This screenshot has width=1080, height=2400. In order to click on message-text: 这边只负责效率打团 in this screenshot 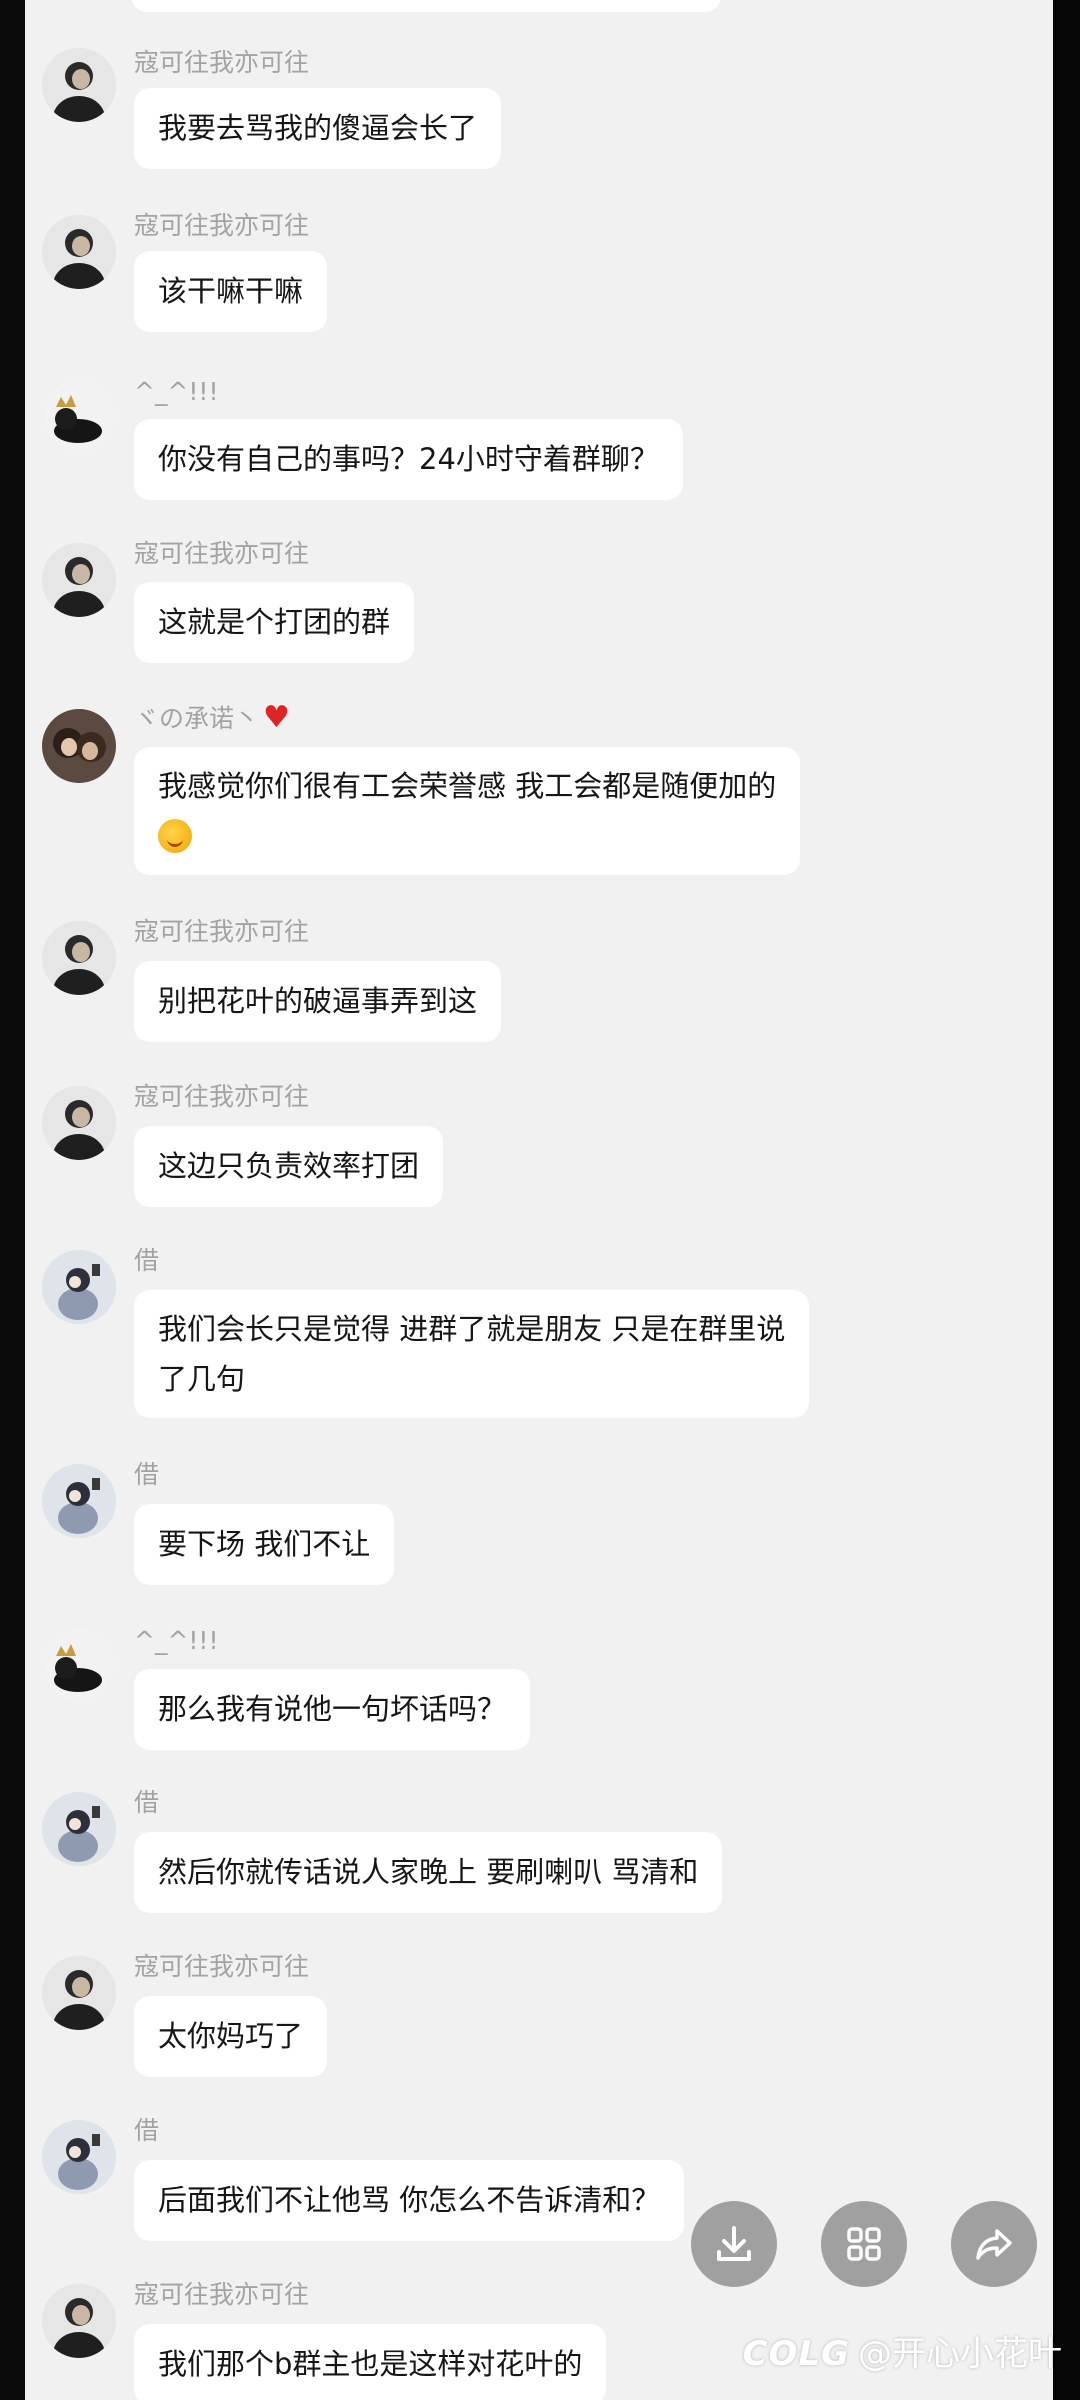, I will do `click(289, 1166)`.